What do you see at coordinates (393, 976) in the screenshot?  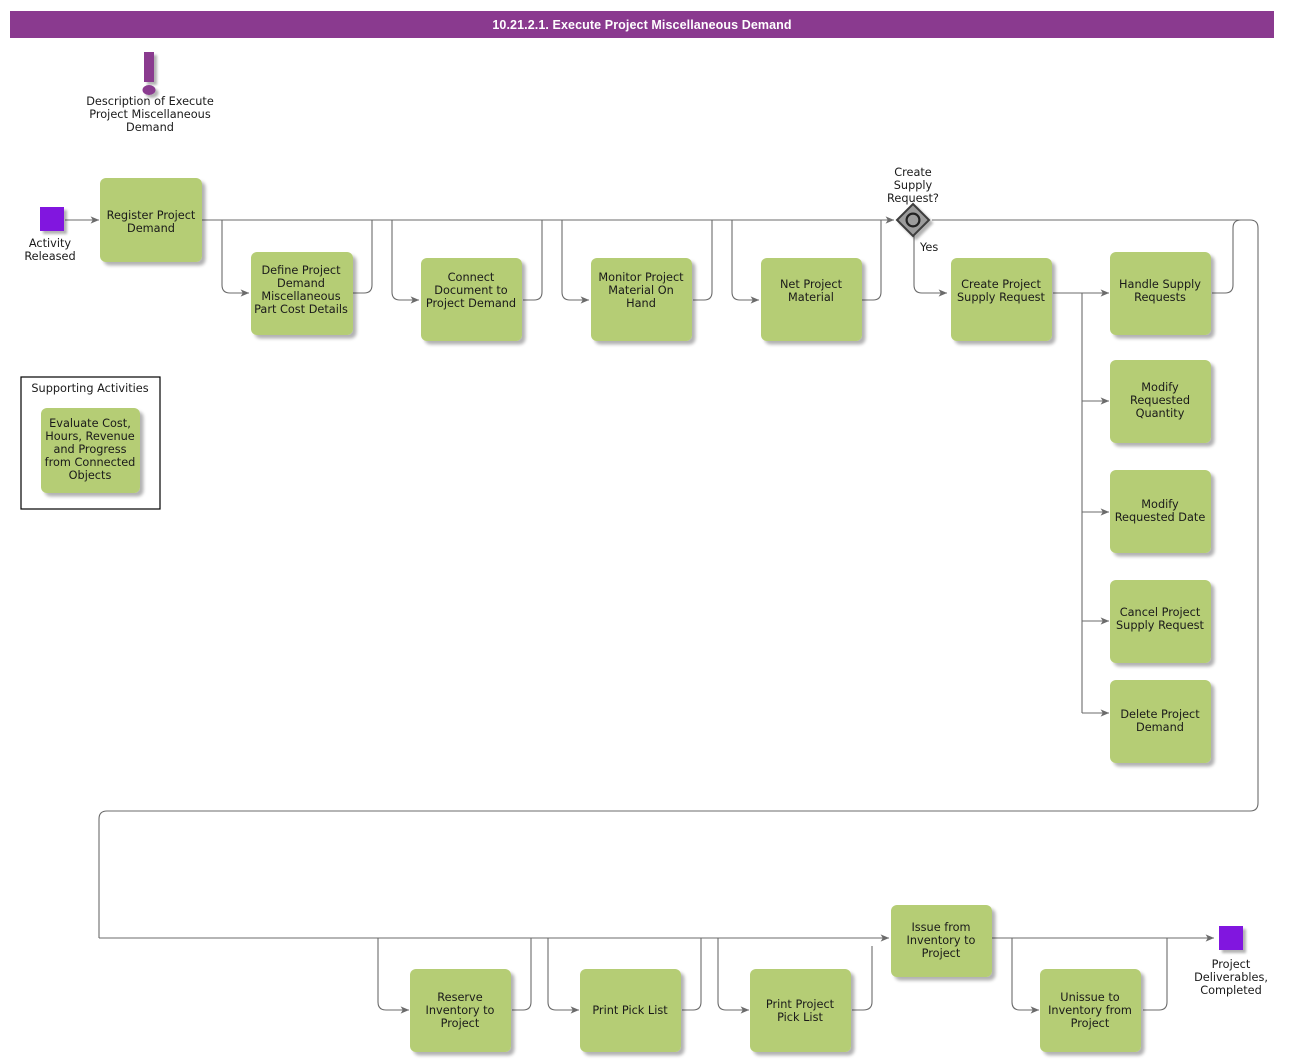 I see `flow-lane-to-reserve` at bounding box center [393, 976].